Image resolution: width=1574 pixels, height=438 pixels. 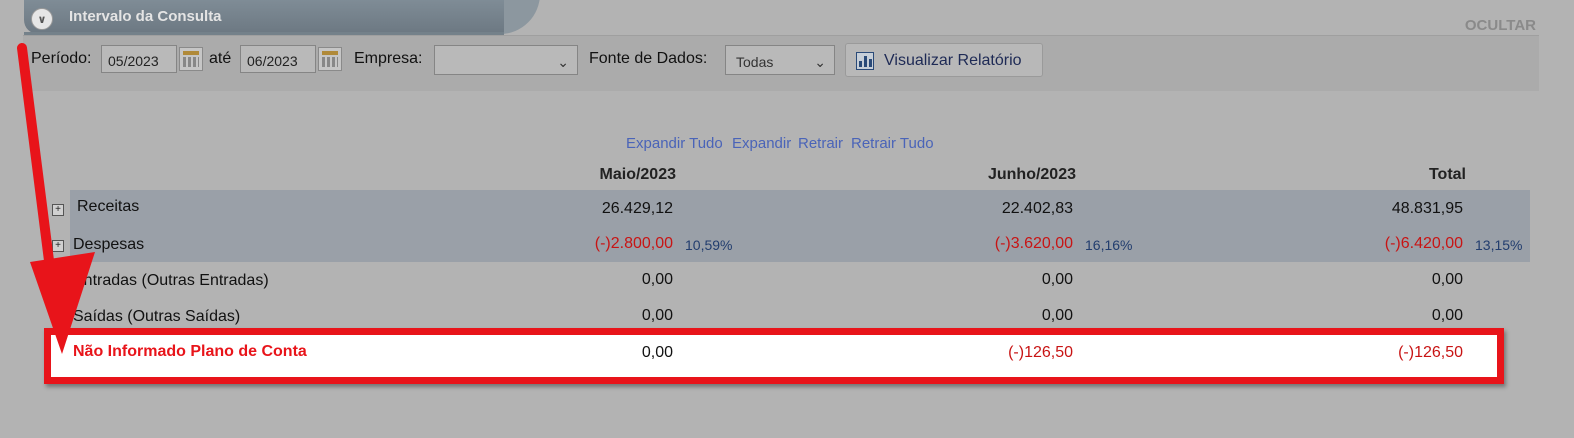 What do you see at coordinates (1447, 315) in the screenshot?
I see `value-saidas-total: 0,00` at bounding box center [1447, 315].